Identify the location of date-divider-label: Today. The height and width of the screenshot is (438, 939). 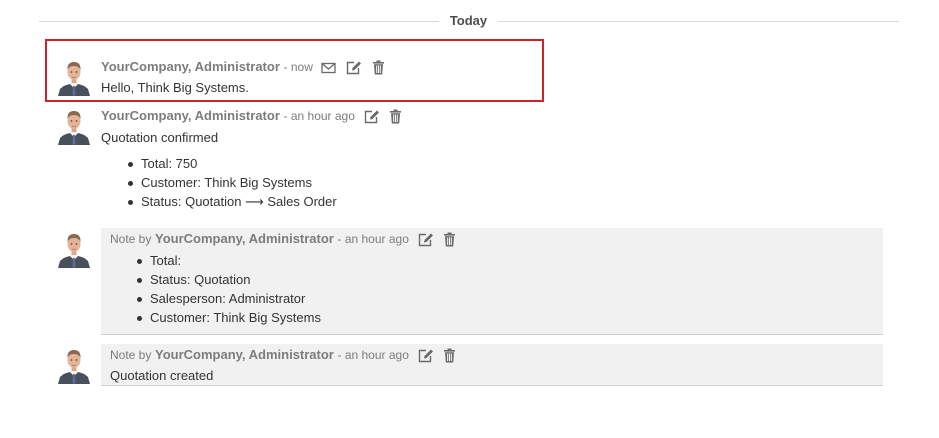
(468, 20).